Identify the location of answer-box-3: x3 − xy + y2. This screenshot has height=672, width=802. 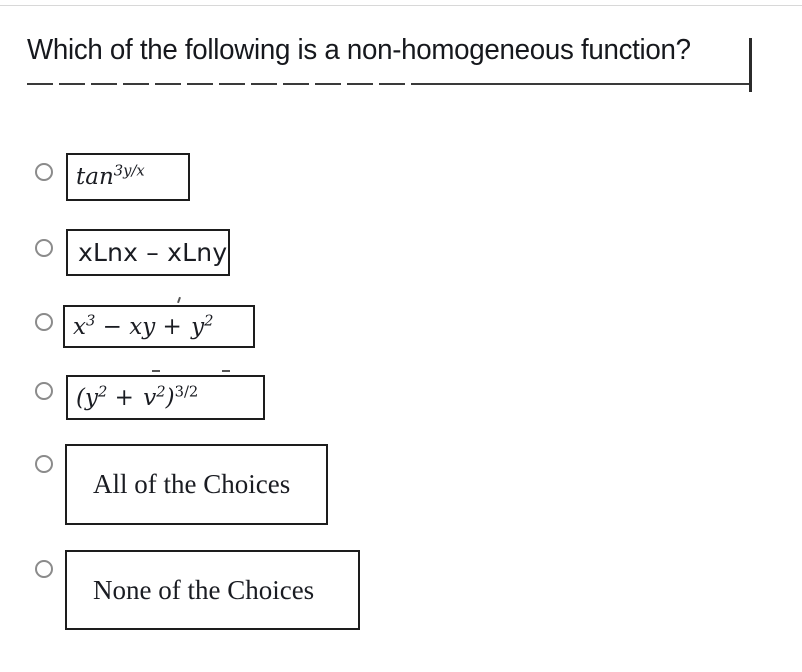
(159, 326).